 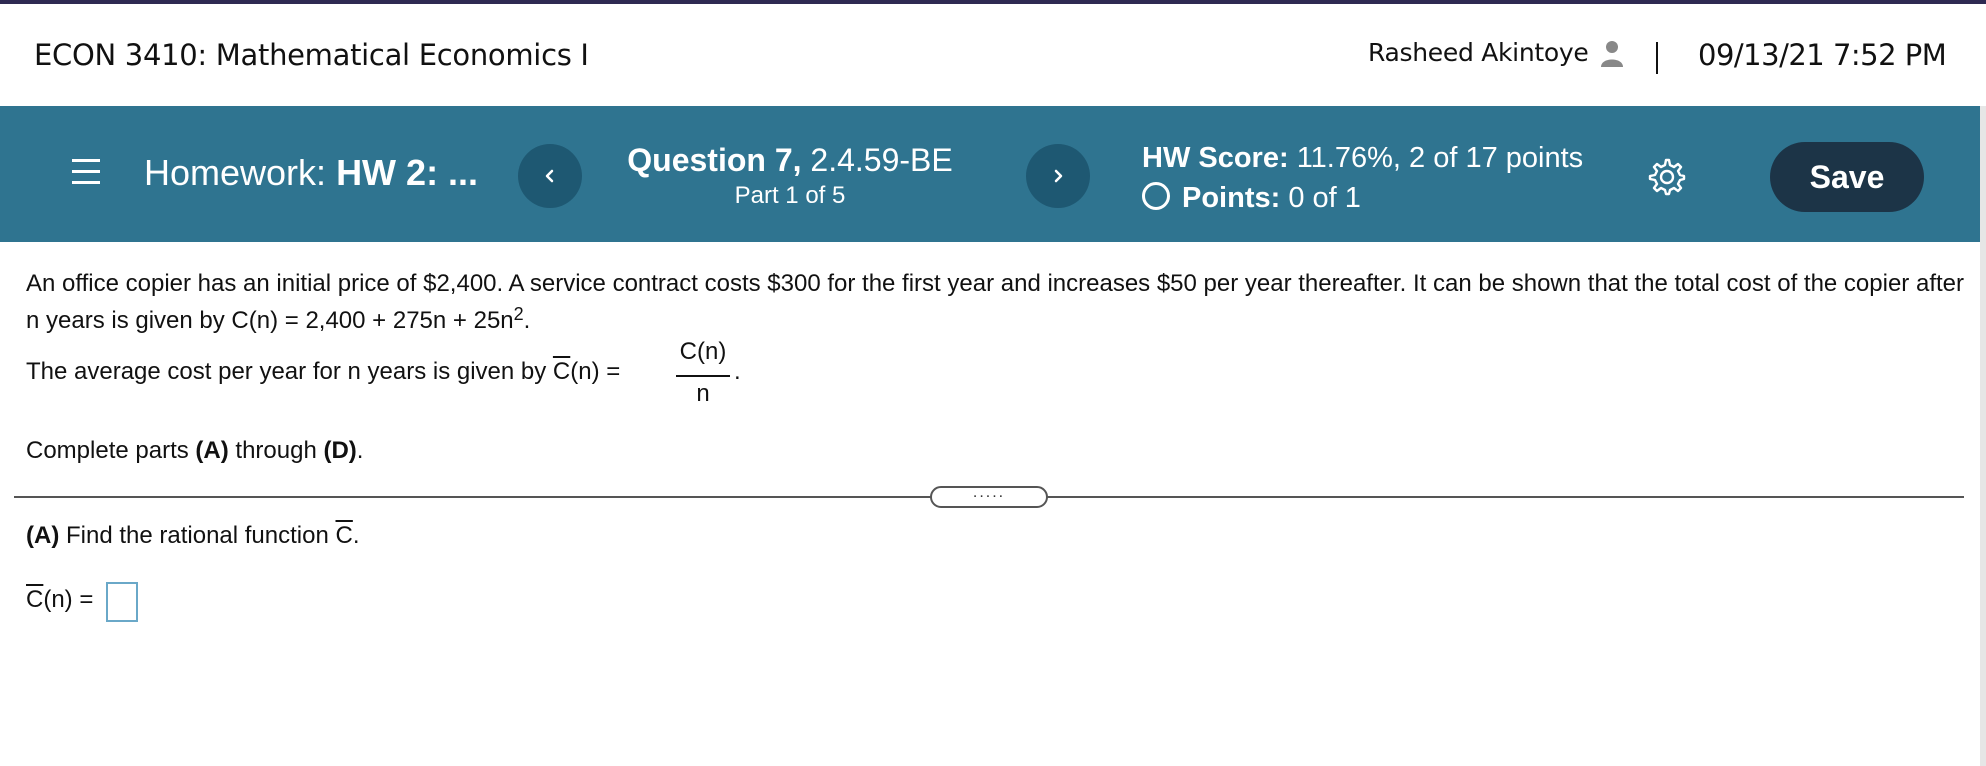 I want to click on points-row: Points: 0 of 1, so click(x=1251, y=198).